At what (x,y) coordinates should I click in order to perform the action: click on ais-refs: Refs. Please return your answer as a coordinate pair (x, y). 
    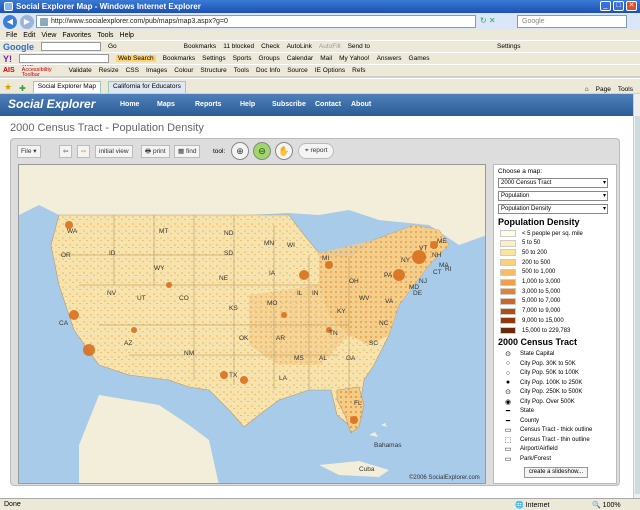
    Looking at the image, I should click on (358, 70).